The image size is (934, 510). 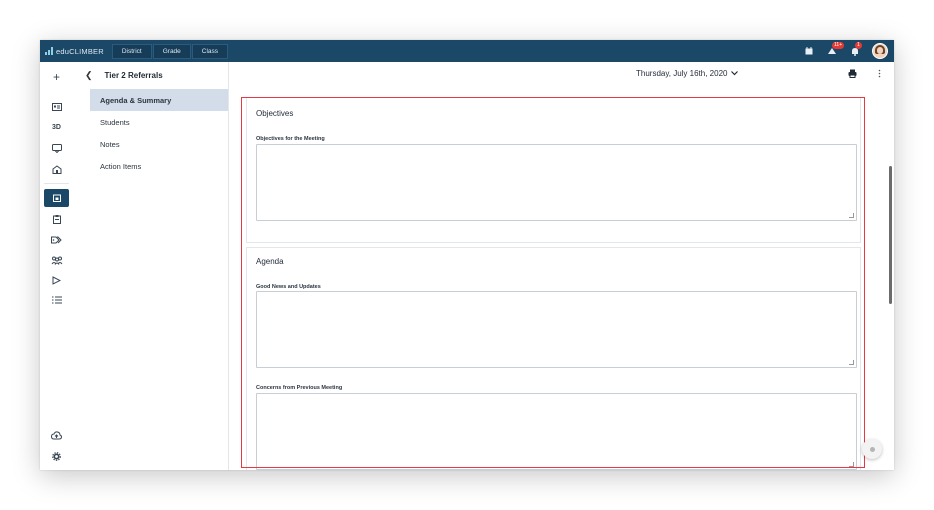 What do you see at coordinates (56, 280) in the screenshot?
I see `flag-icon` at bounding box center [56, 280].